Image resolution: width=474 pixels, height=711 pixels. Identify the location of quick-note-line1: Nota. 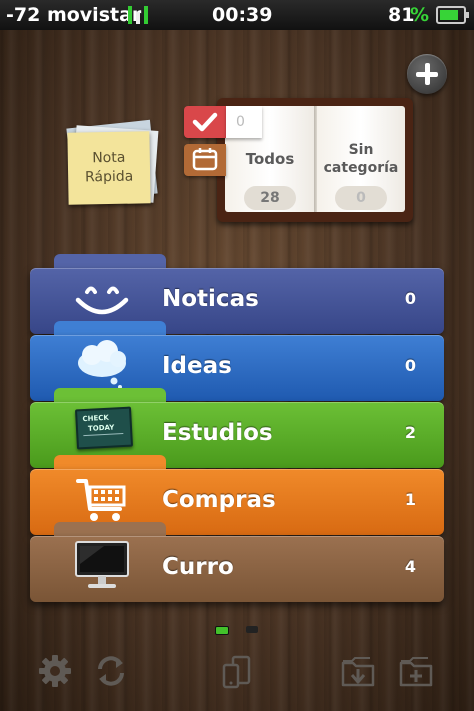
(109, 158).